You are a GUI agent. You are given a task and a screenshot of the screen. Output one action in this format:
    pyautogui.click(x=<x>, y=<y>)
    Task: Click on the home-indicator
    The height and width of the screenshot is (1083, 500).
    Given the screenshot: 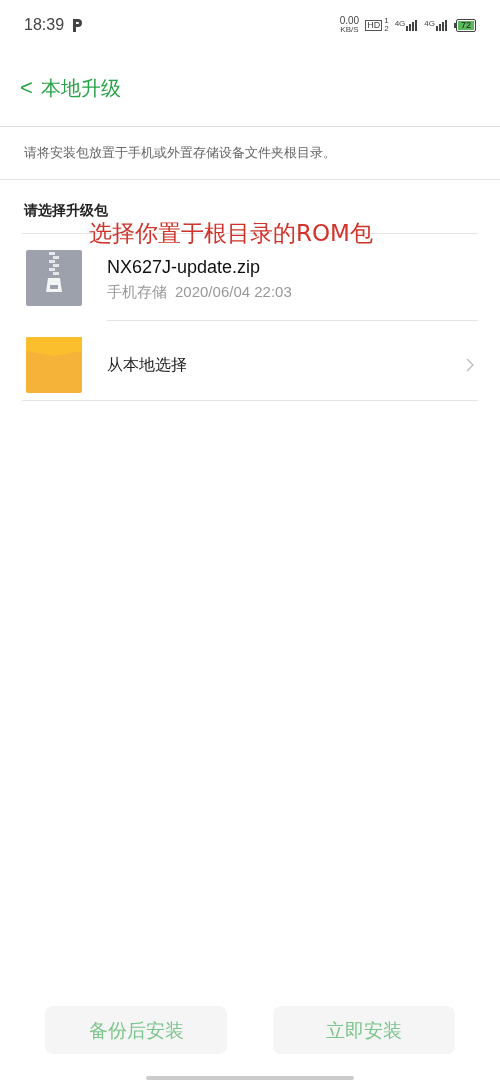 What is the action you would take?
    pyautogui.click(x=250, y=1078)
    